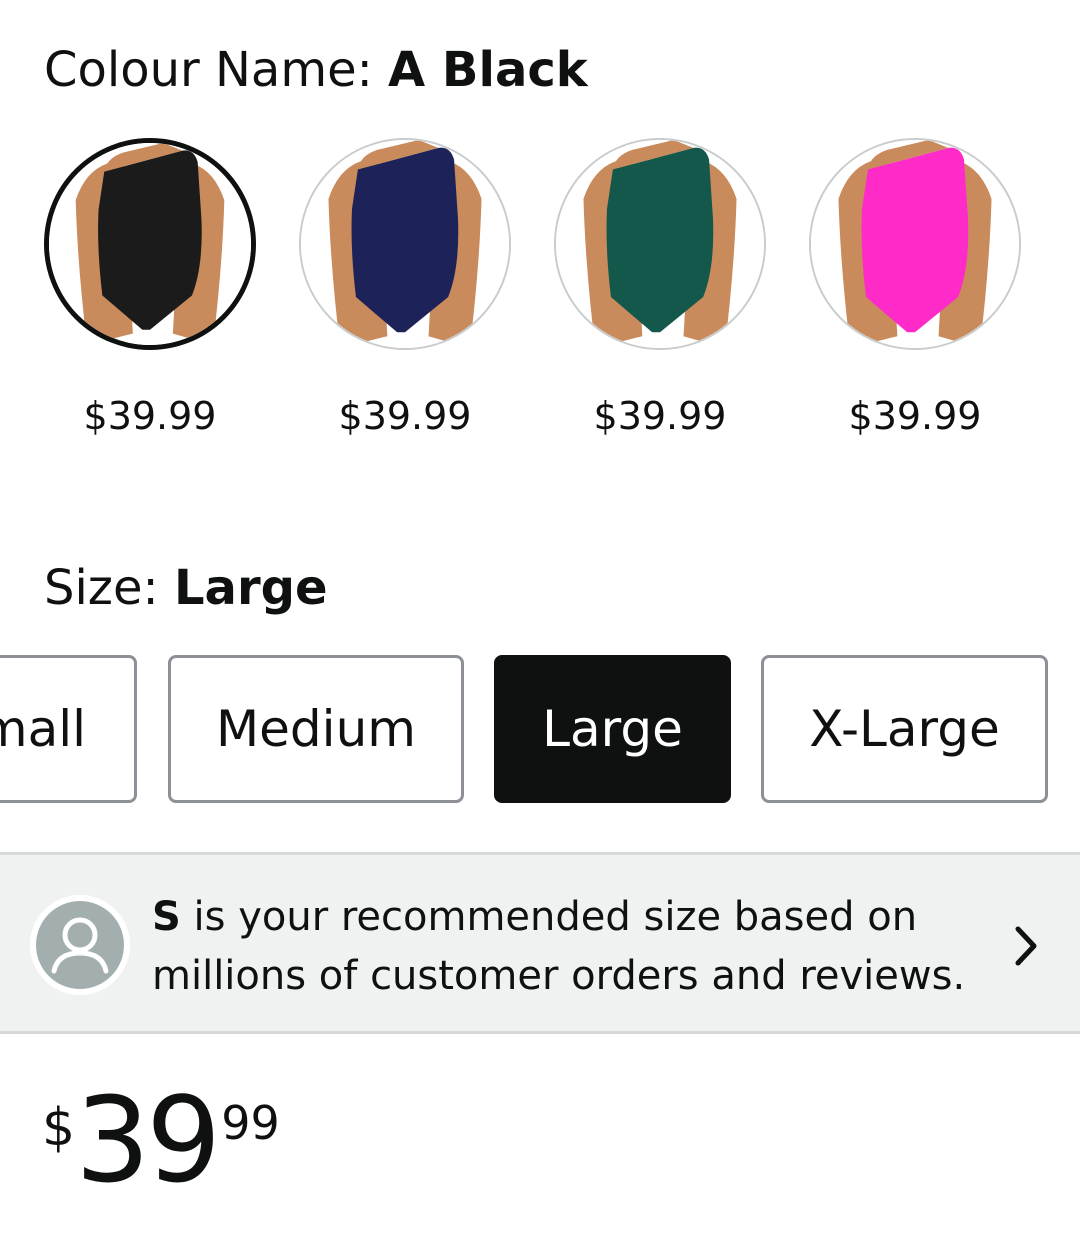 This screenshot has width=1080, height=1256. I want to click on colour-name-label: Colour Name: A Black, so click(316, 70).